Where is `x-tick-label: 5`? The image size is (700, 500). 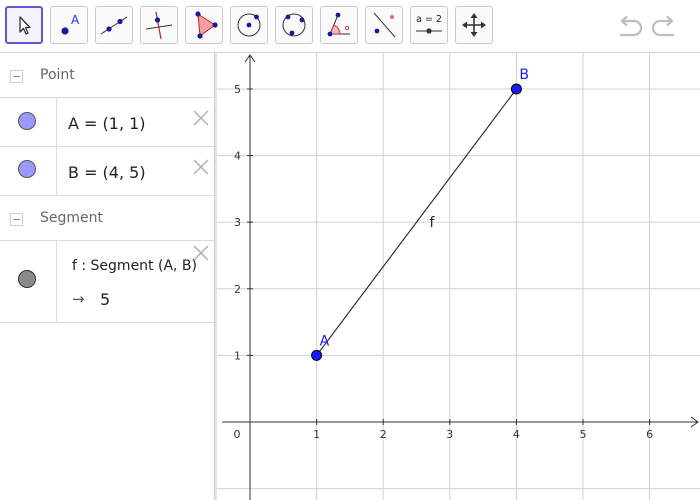
x-tick-label: 5 is located at coordinates (583, 434).